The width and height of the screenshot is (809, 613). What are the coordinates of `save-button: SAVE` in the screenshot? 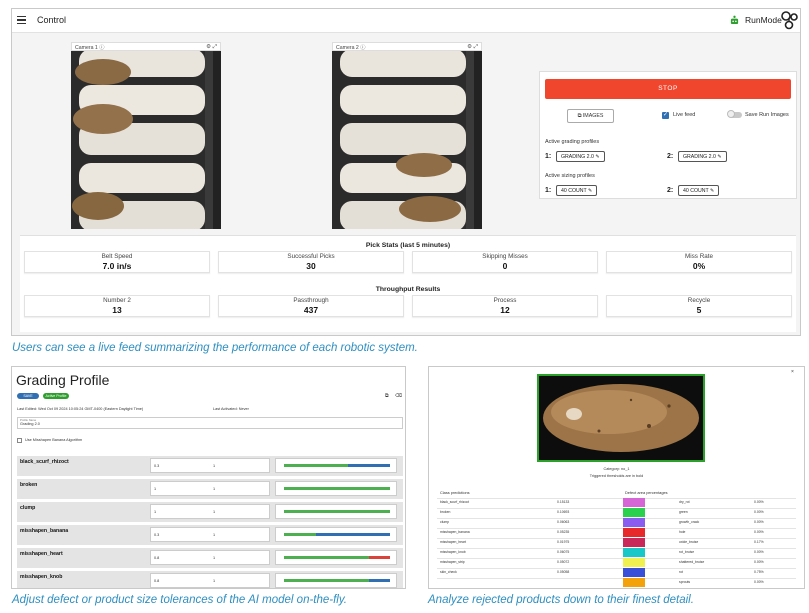 It's located at (28, 396).